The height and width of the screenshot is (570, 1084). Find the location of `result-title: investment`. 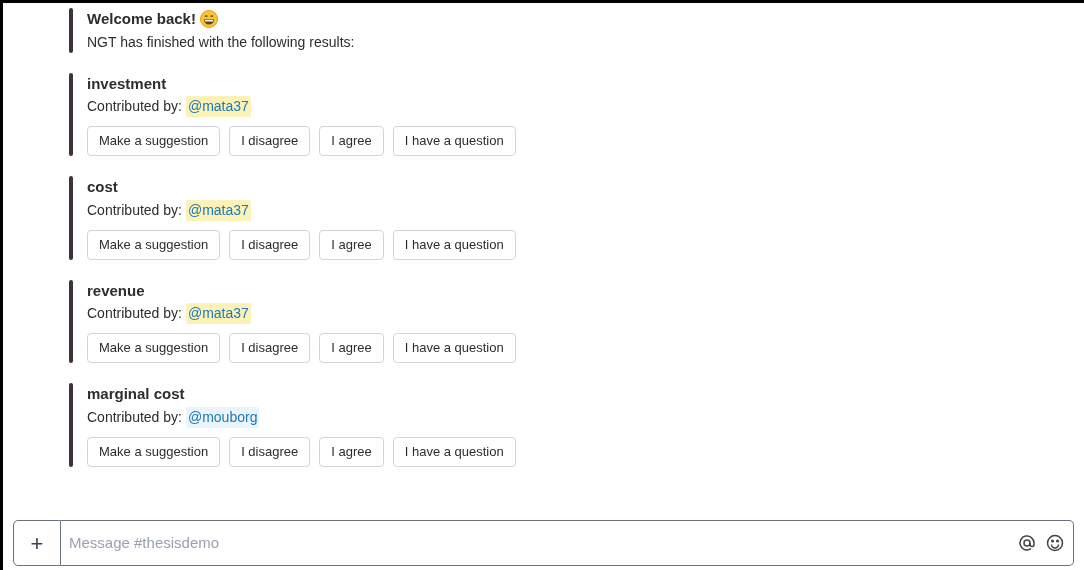

result-title: investment is located at coordinates (127, 83).